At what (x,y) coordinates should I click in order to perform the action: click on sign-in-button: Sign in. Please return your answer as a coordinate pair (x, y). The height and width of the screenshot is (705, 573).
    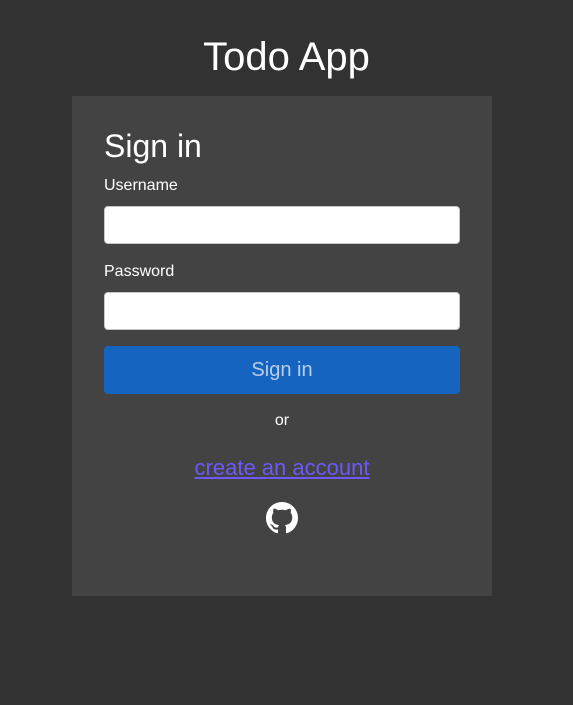
    Looking at the image, I should click on (282, 370).